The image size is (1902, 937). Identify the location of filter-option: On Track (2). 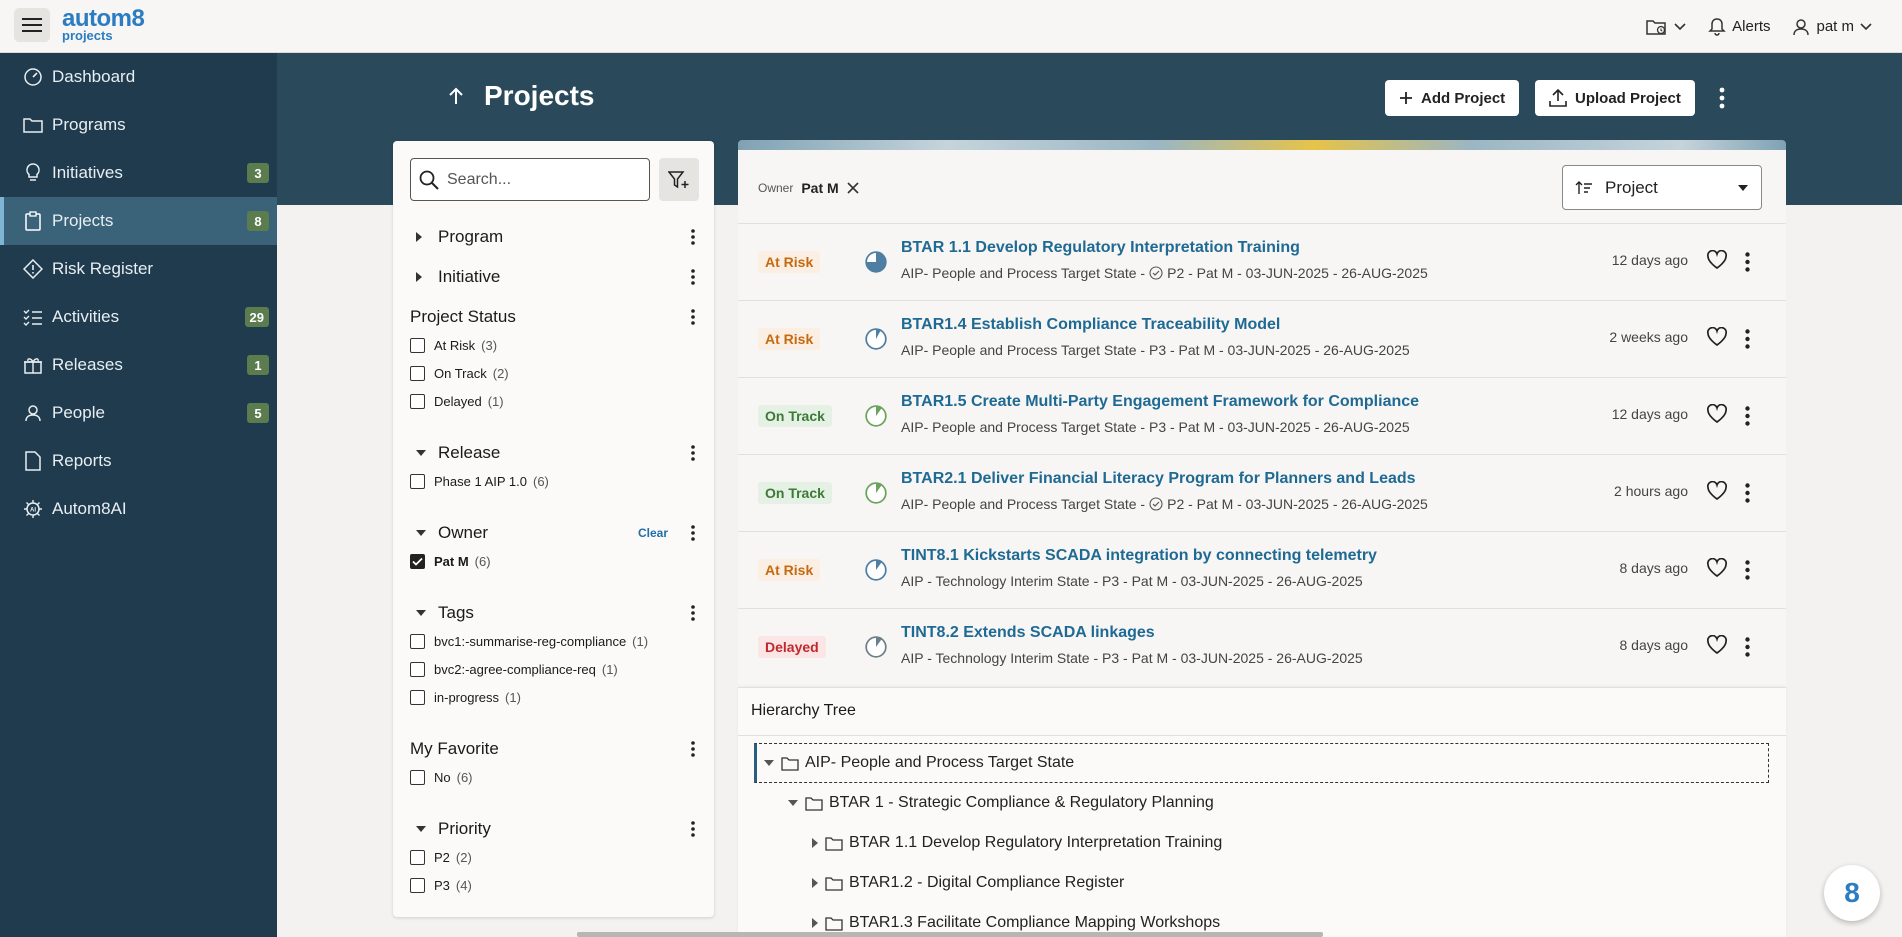
(555, 373).